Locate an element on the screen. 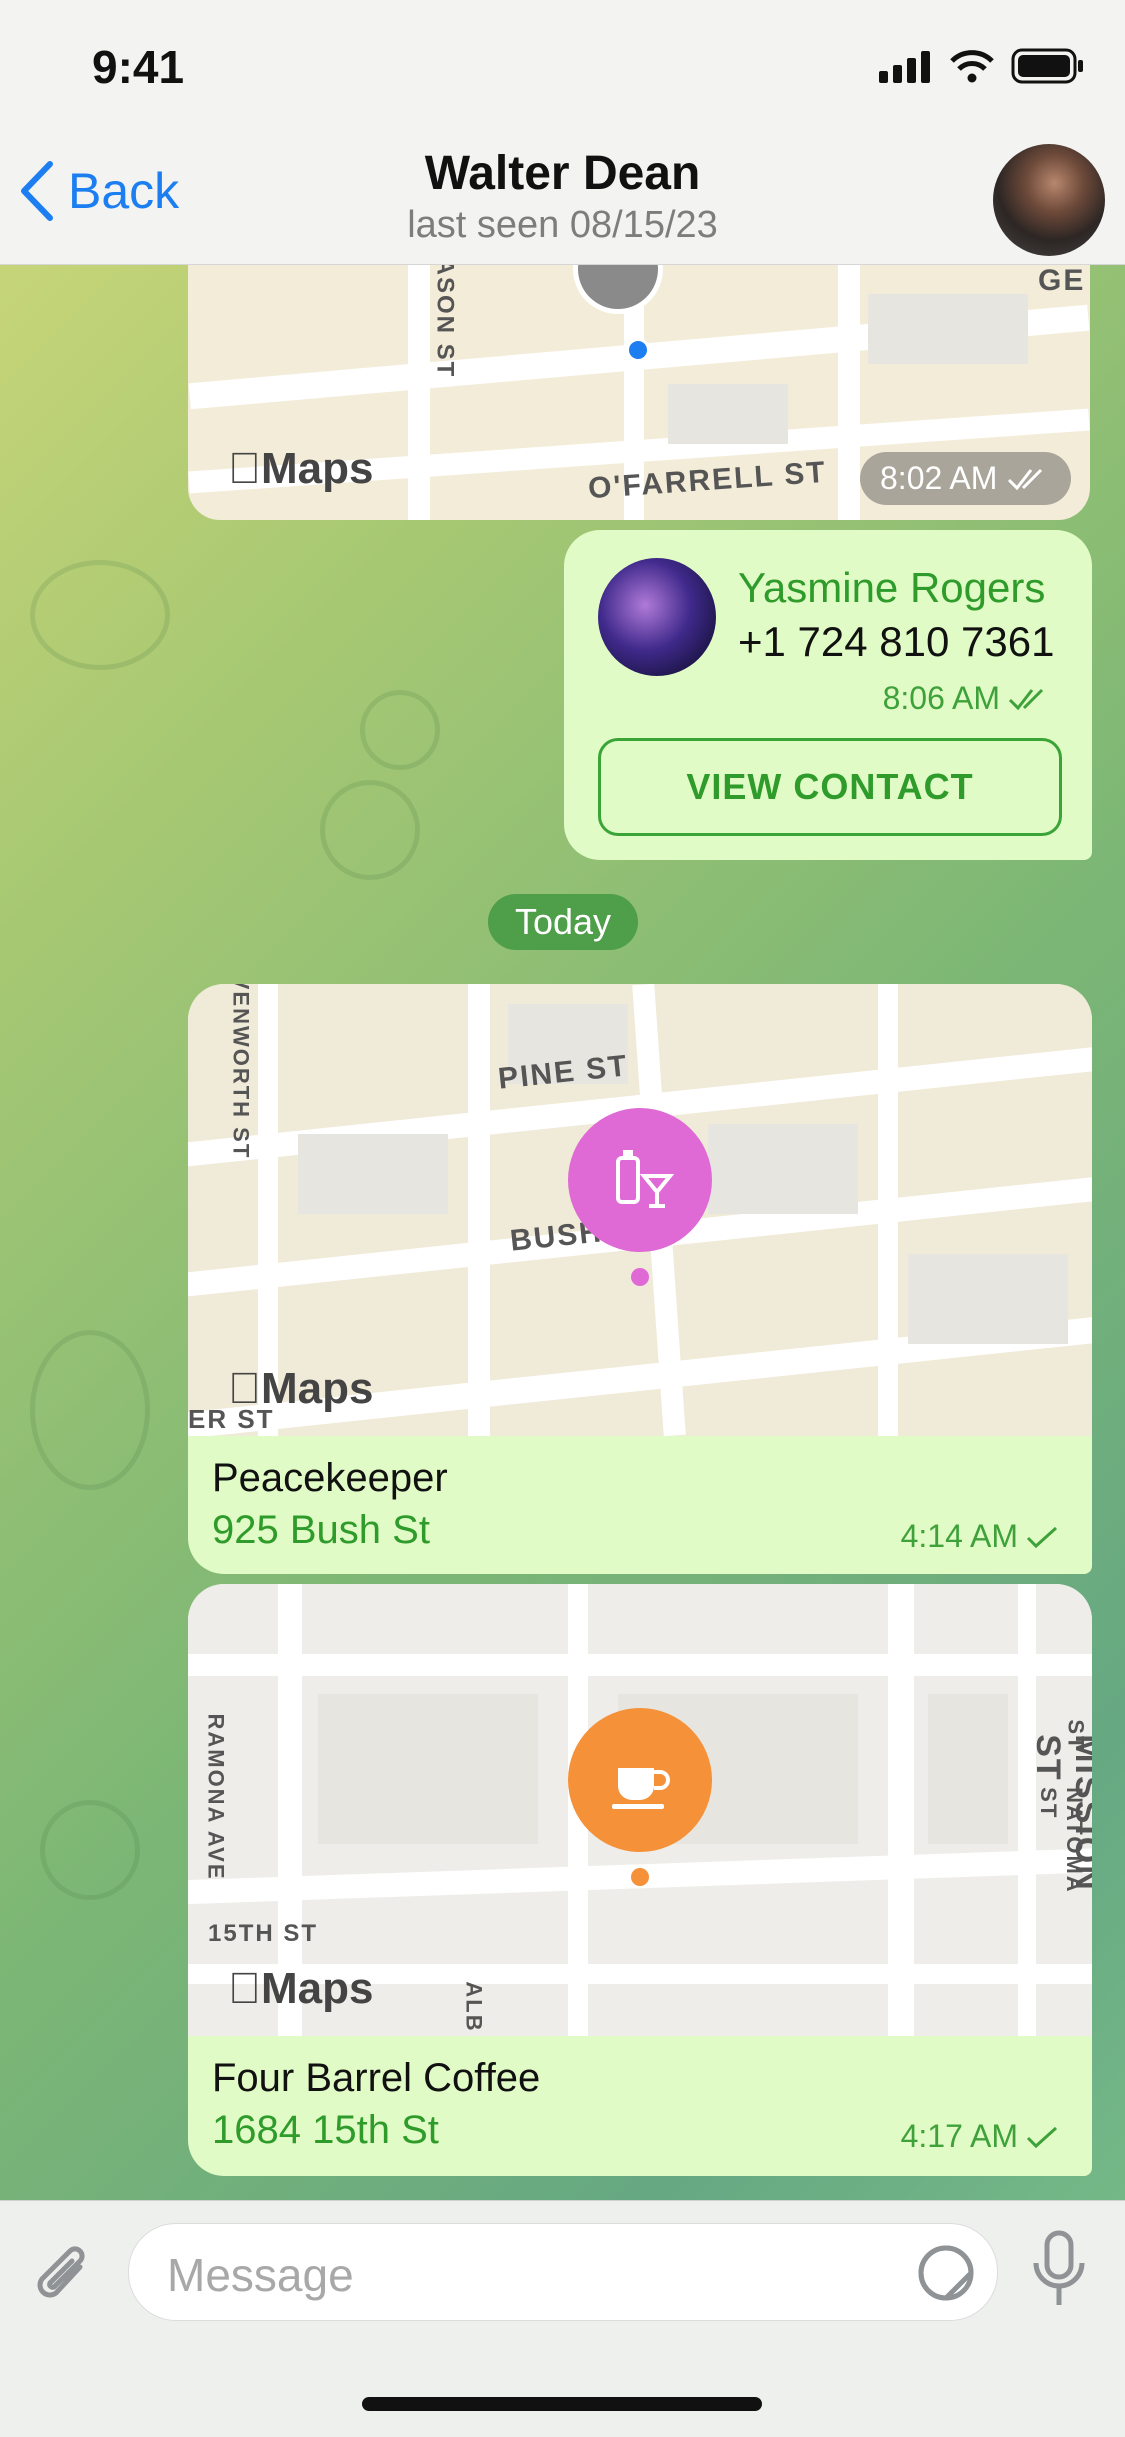 The image size is (1125, 2437). venue-map-1: PINE ST BUSH VENWORTH ST ER ST Maps is located at coordinates (640, 1210).